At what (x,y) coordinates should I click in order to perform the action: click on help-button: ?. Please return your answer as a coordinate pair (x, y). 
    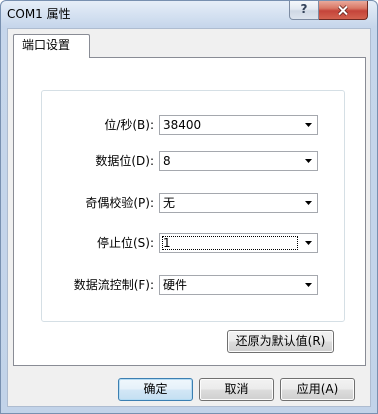
    Looking at the image, I should click on (304, 10).